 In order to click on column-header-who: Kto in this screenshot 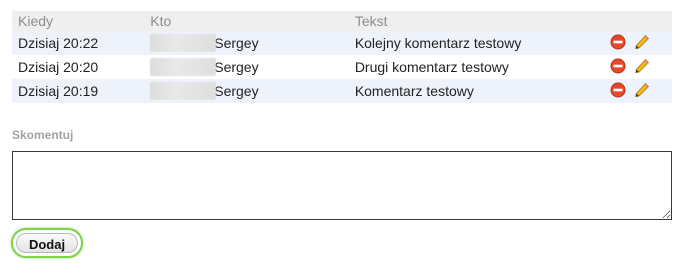, I will do `click(246, 21)`.